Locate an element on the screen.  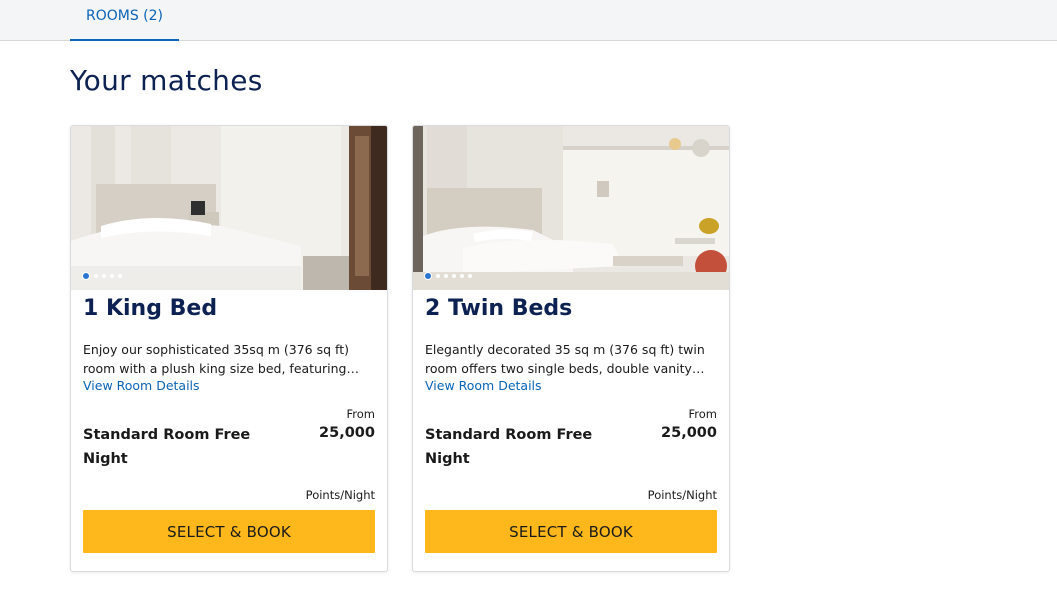
page-title: Your matches is located at coordinates (166, 80).